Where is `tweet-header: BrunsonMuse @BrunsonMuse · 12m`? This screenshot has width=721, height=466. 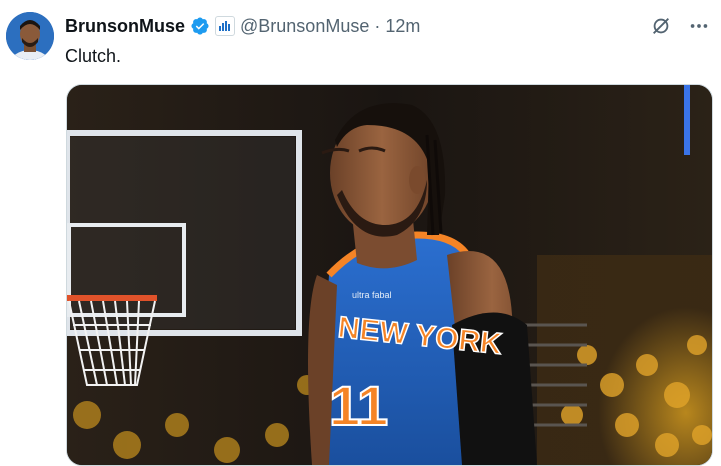
tweet-header: BrunsonMuse @BrunsonMuse · 12m is located at coordinates (242, 26).